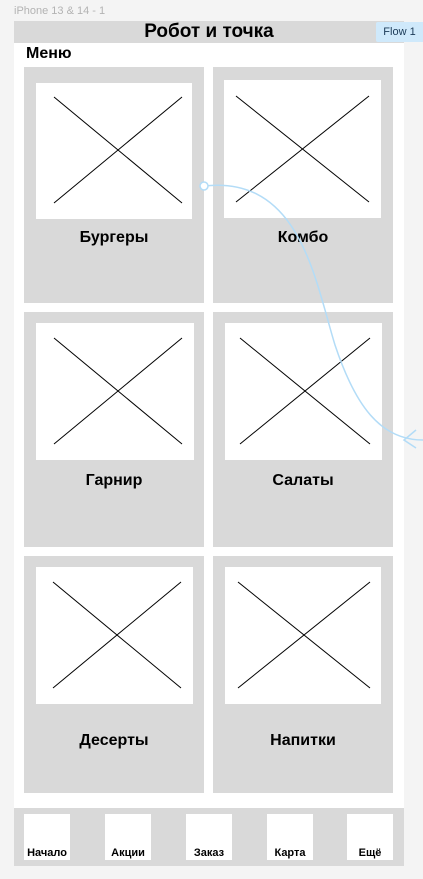 The height and width of the screenshot is (879, 423). What do you see at coordinates (49, 53) in the screenshot?
I see `menu-title: Меню` at bounding box center [49, 53].